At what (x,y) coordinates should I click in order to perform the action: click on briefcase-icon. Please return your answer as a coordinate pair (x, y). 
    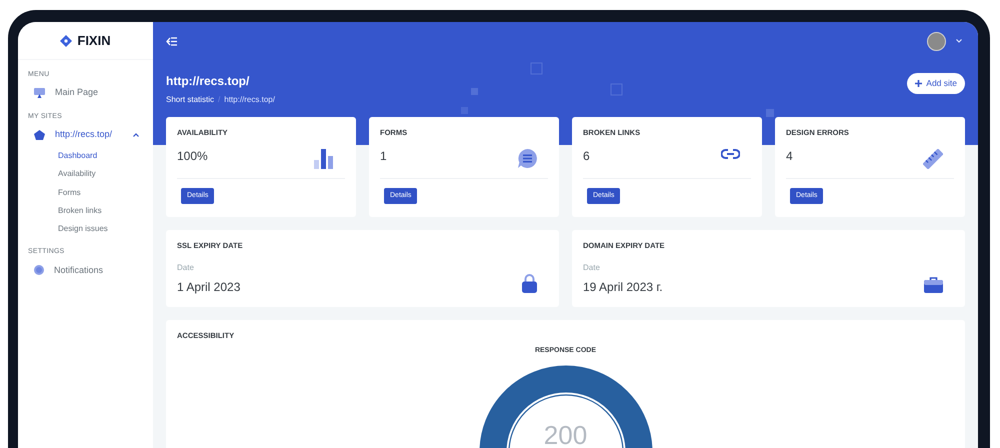
    Looking at the image, I should click on (933, 285).